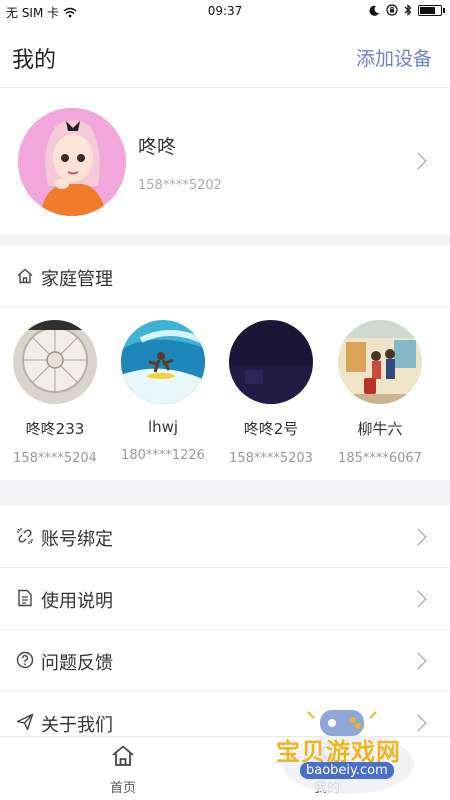 The width and height of the screenshot is (450, 800). Describe the element at coordinates (225, 661) in the screenshot. I see `menu-item-feedback: 问题反馈` at that location.